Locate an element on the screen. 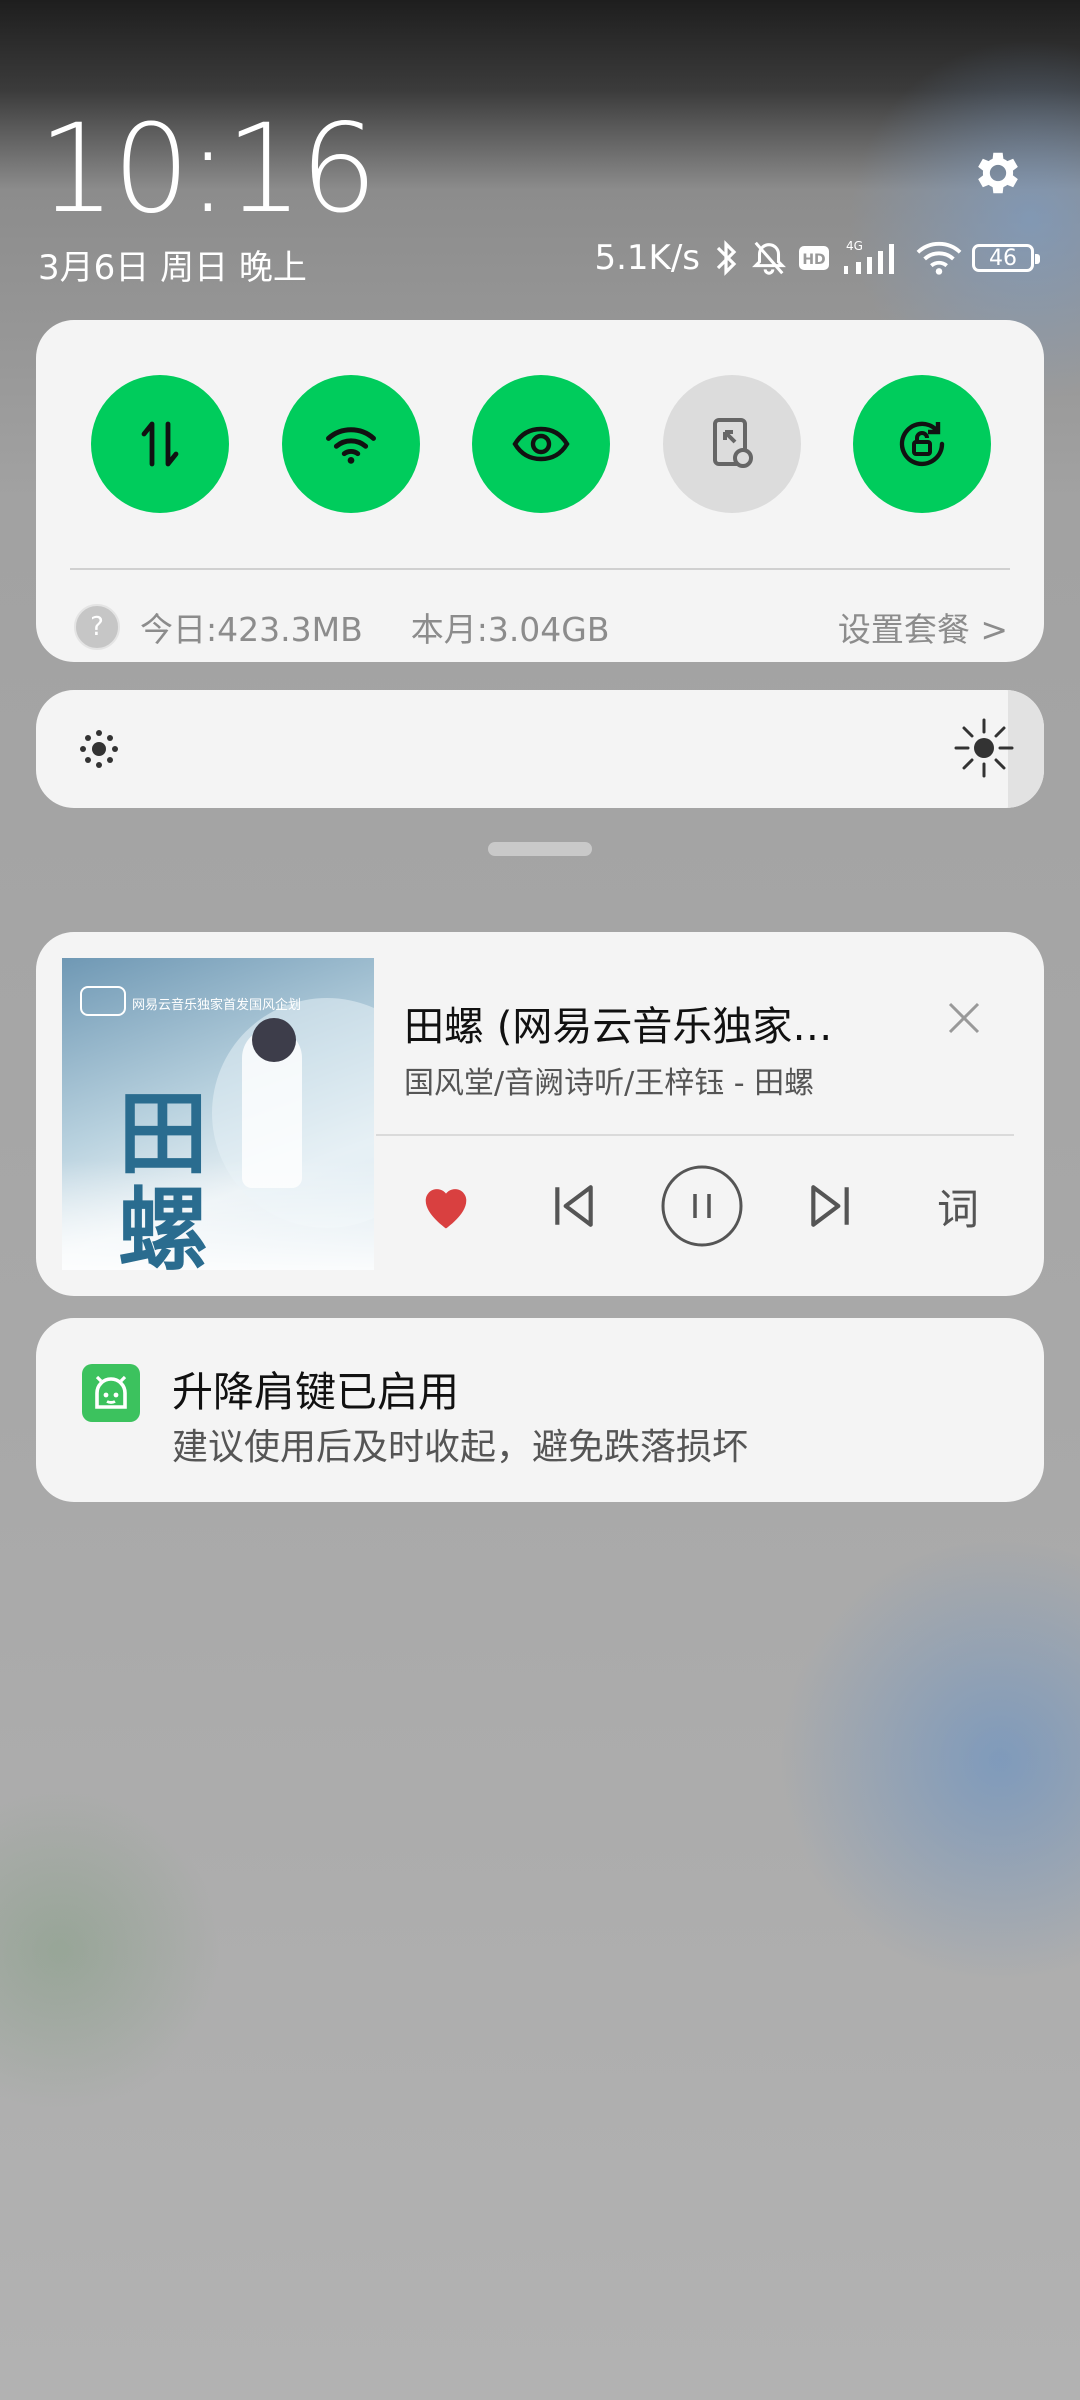 The width and height of the screenshot is (1080, 2400). album-art: 网易云音乐独家首发国风企划 田螺 is located at coordinates (218, 1114).